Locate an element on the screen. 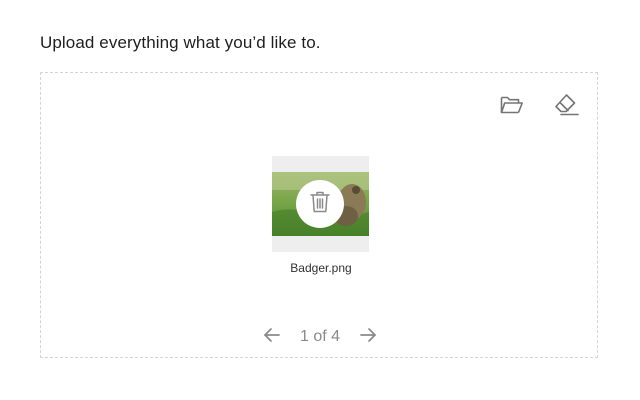  delete-file-button is located at coordinates (320, 204).